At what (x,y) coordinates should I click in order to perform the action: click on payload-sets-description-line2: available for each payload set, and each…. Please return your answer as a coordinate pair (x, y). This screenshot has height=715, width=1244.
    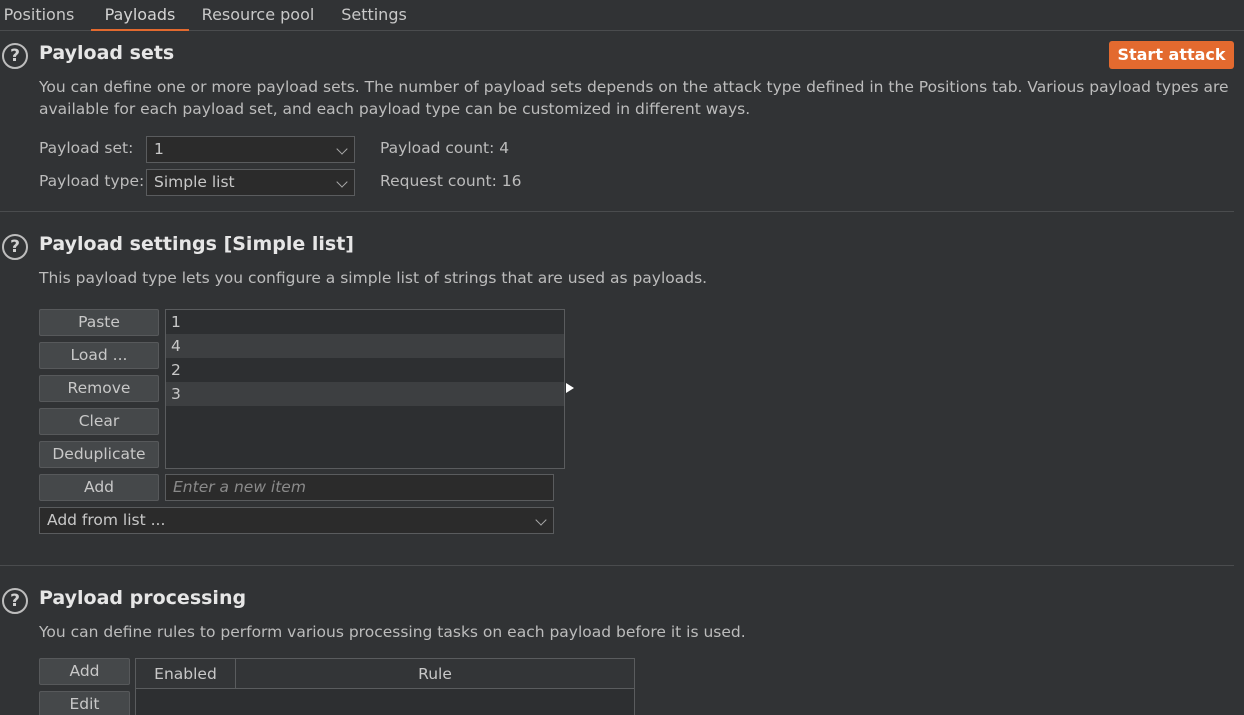
    Looking at the image, I should click on (395, 109).